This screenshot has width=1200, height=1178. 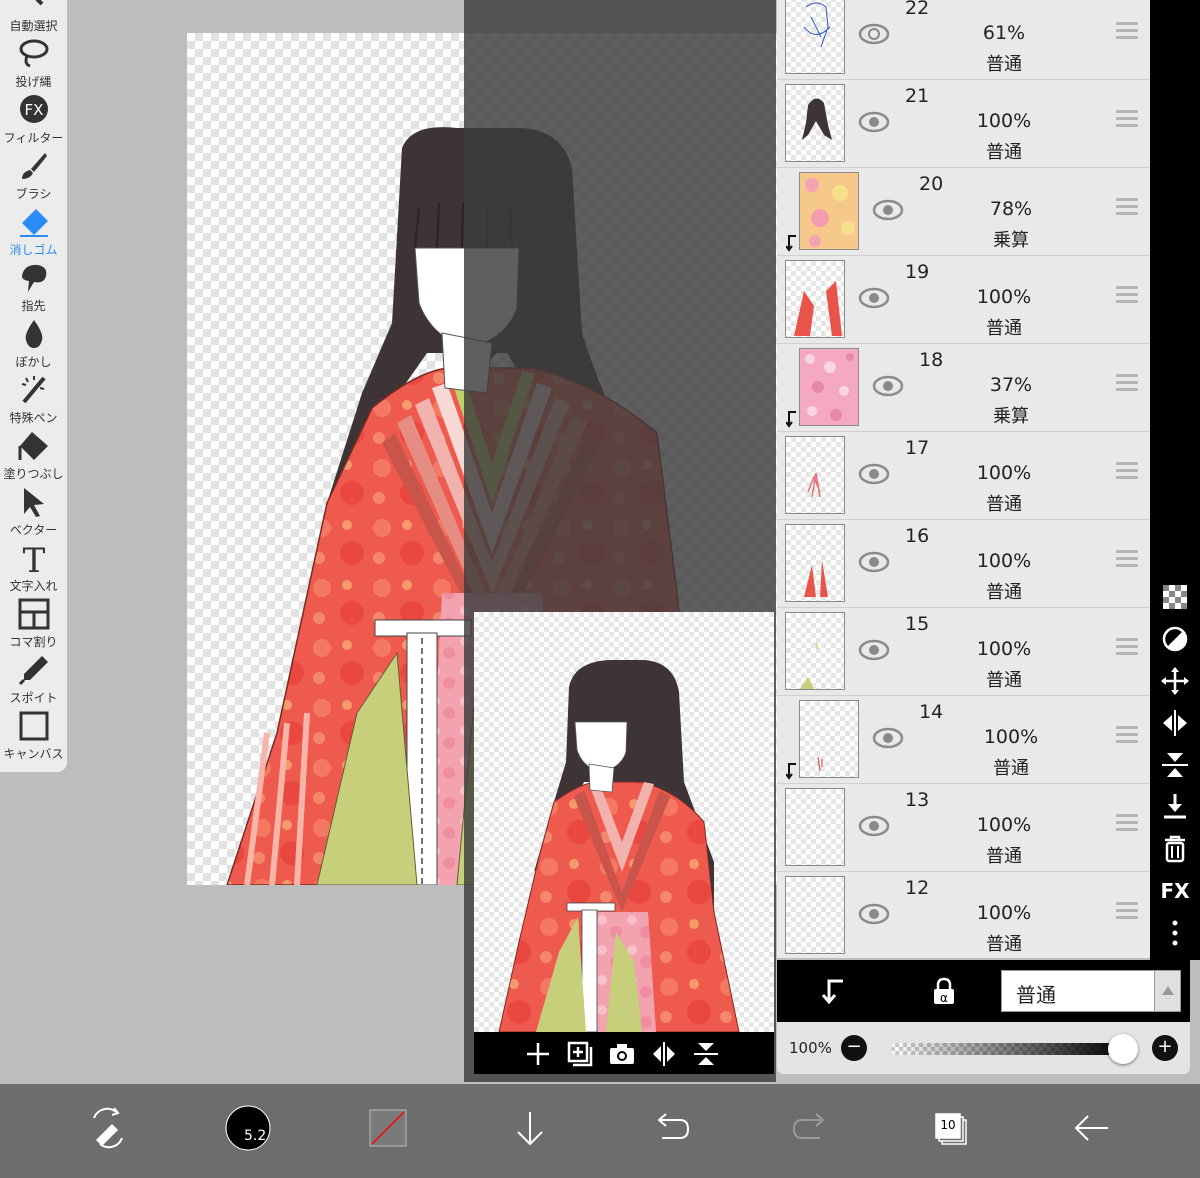 What do you see at coordinates (34, 502) in the screenshot?
I see `vector-cursor-icon` at bounding box center [34, 502].